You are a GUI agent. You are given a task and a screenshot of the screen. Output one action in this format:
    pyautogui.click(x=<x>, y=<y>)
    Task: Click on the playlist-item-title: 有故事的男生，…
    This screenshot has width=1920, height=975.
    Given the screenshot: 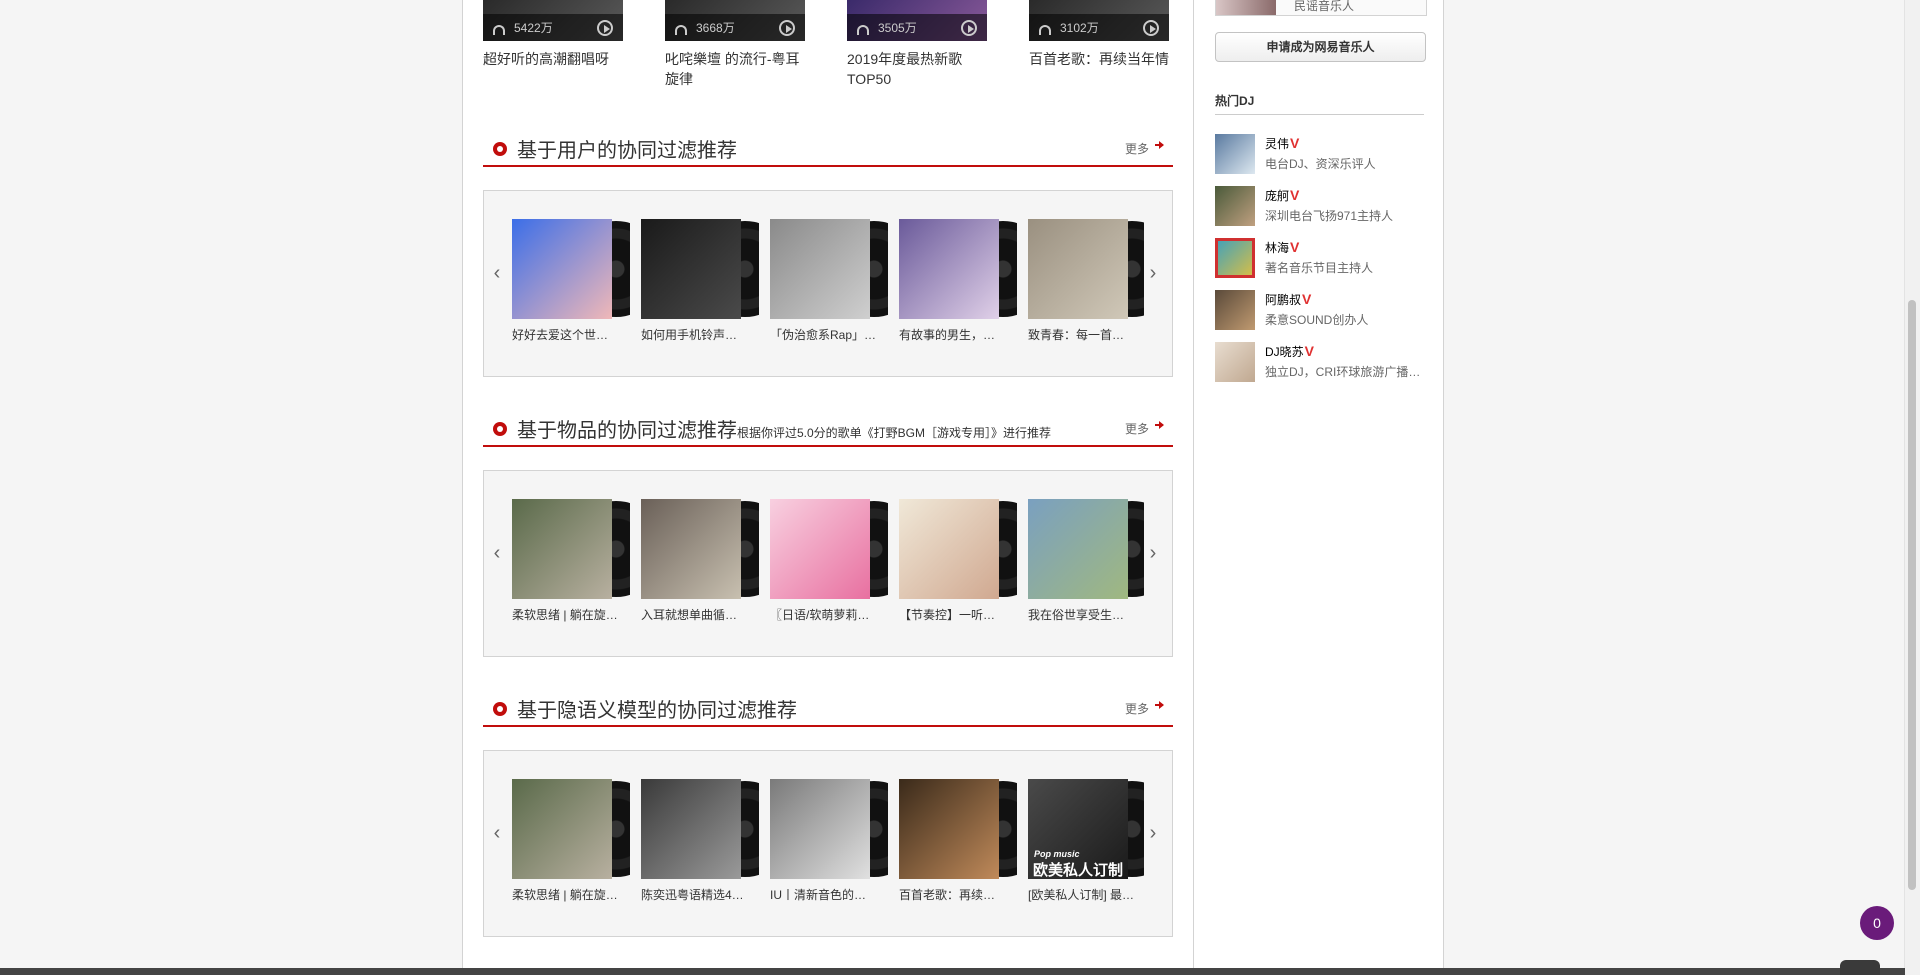 What is the action you would take?
    pyautogui.click(x=957, y=334)
    